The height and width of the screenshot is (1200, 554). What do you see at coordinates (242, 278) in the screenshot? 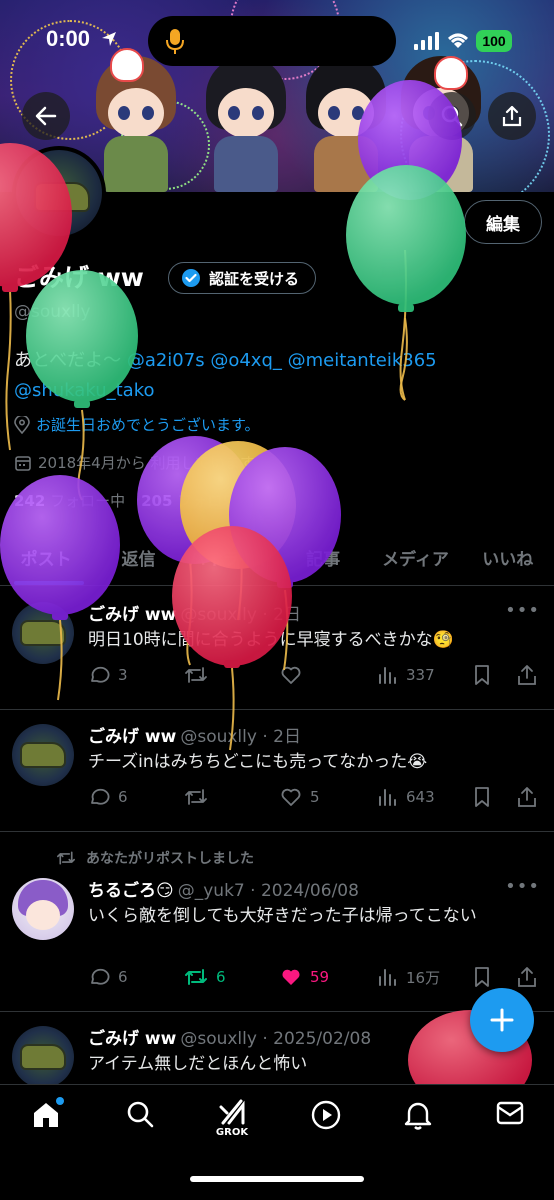
I see `get-verified-button: 認証を受ける` at bounding box center [242, 278].